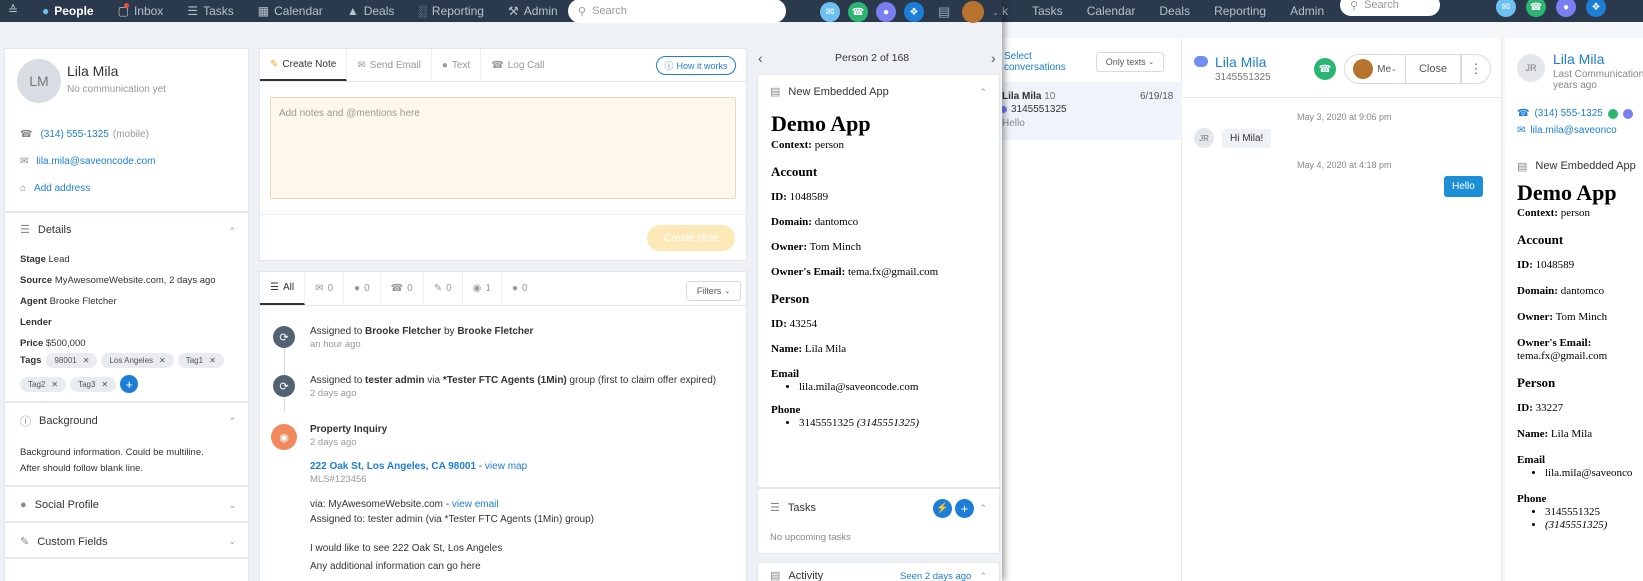  What do you see at coordinates (62, 188) in the screenshot?
I see `add-address-link: Add address` at bounding box center [62, 188].